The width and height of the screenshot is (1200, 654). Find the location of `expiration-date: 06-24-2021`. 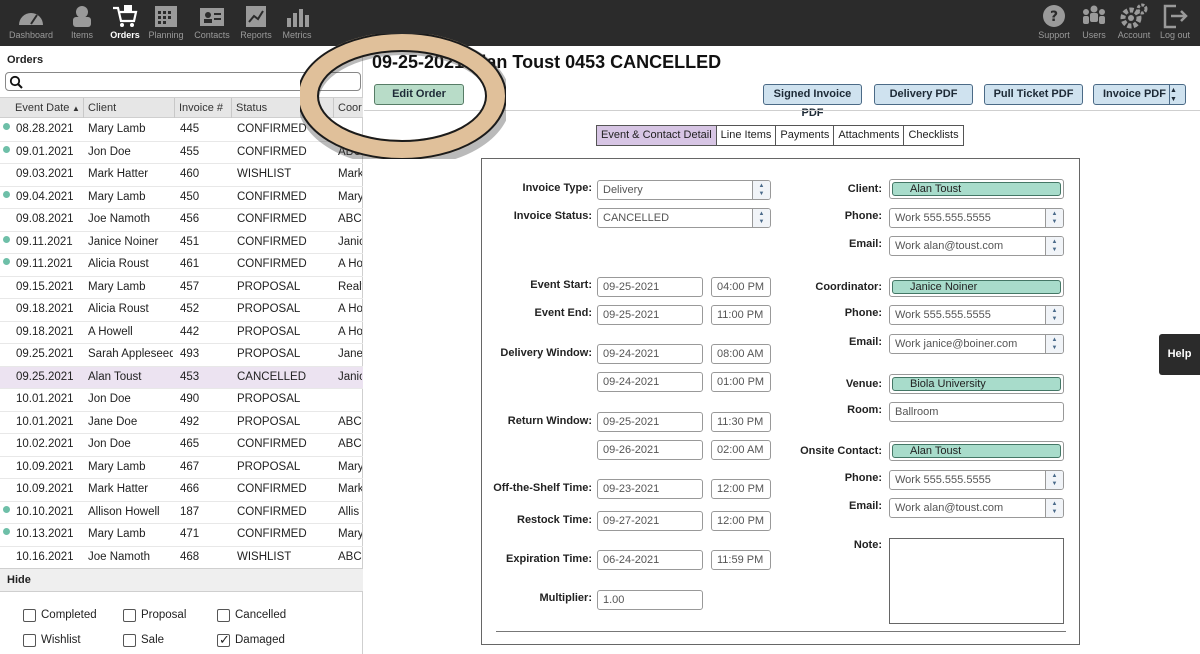

expiration-date: 06-24-2021 is located at coordinates (650, 560).